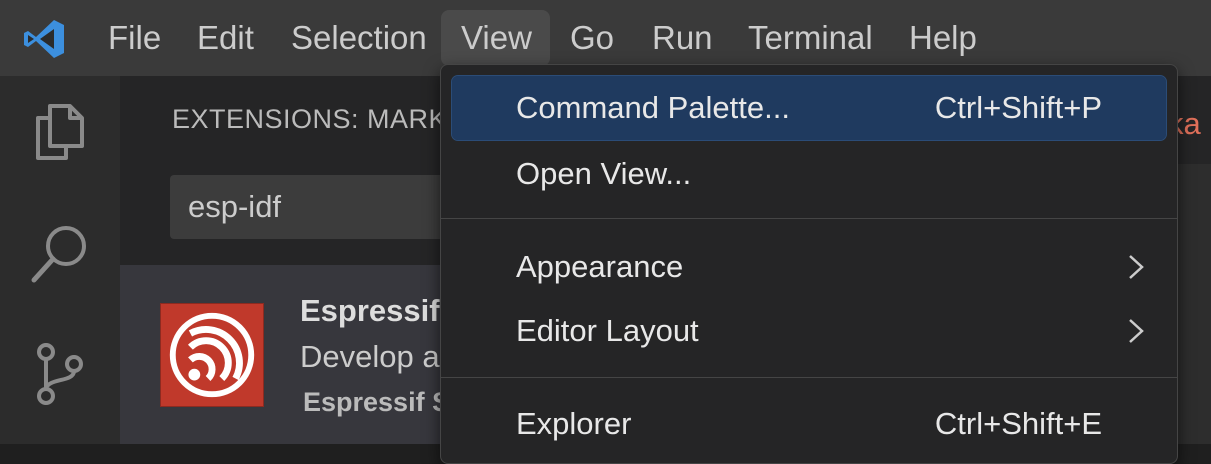 The width and height of the screenshot is (1211, 464). I want to click on menu-terminal: Terminal, so click(810, 38).